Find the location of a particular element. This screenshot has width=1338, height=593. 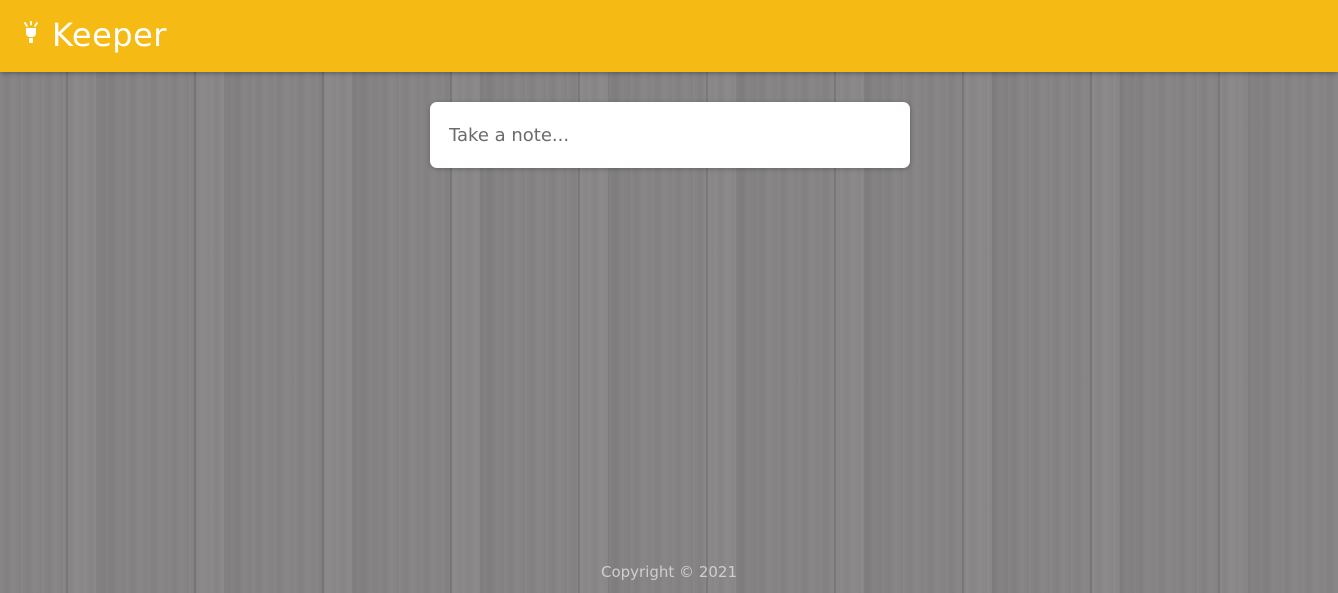

copyright-text: Copyright © 2021 is located at coordinates (668, 572).